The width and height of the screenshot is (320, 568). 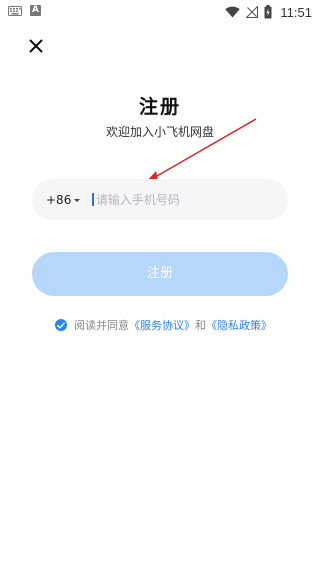 I want to click on agreement-prefix: 阅读并同意, so click(x=101, y=325).